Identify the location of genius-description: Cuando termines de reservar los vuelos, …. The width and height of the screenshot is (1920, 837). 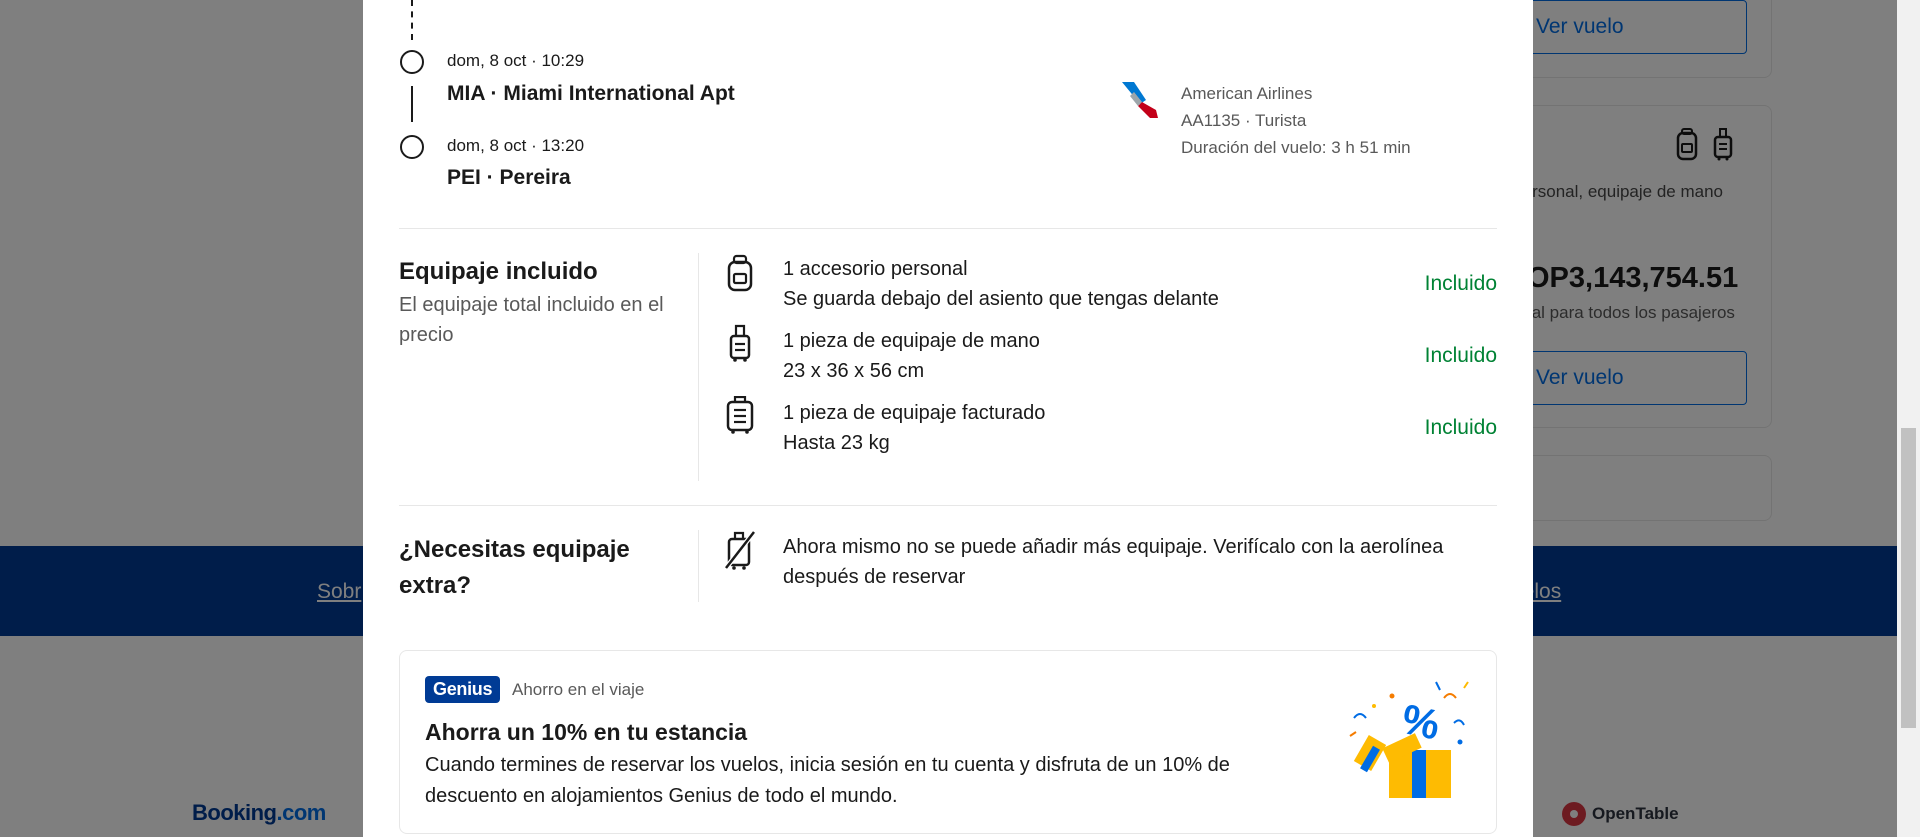
(827, 780).